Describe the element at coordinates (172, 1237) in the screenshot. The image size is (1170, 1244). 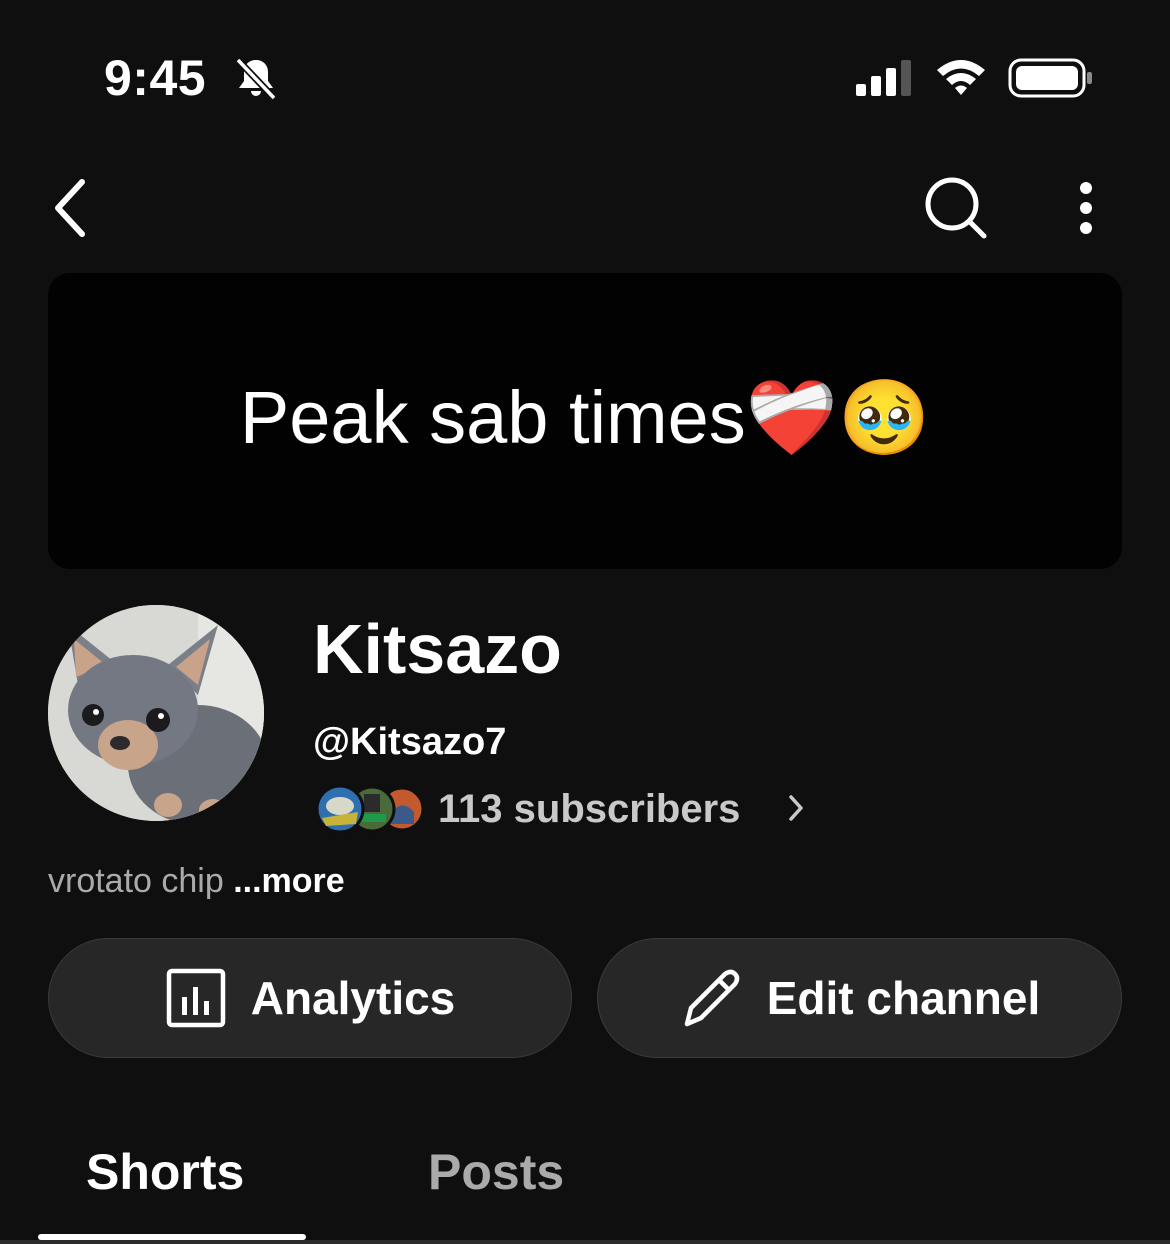
I see `active-tab-indicator` at that location.